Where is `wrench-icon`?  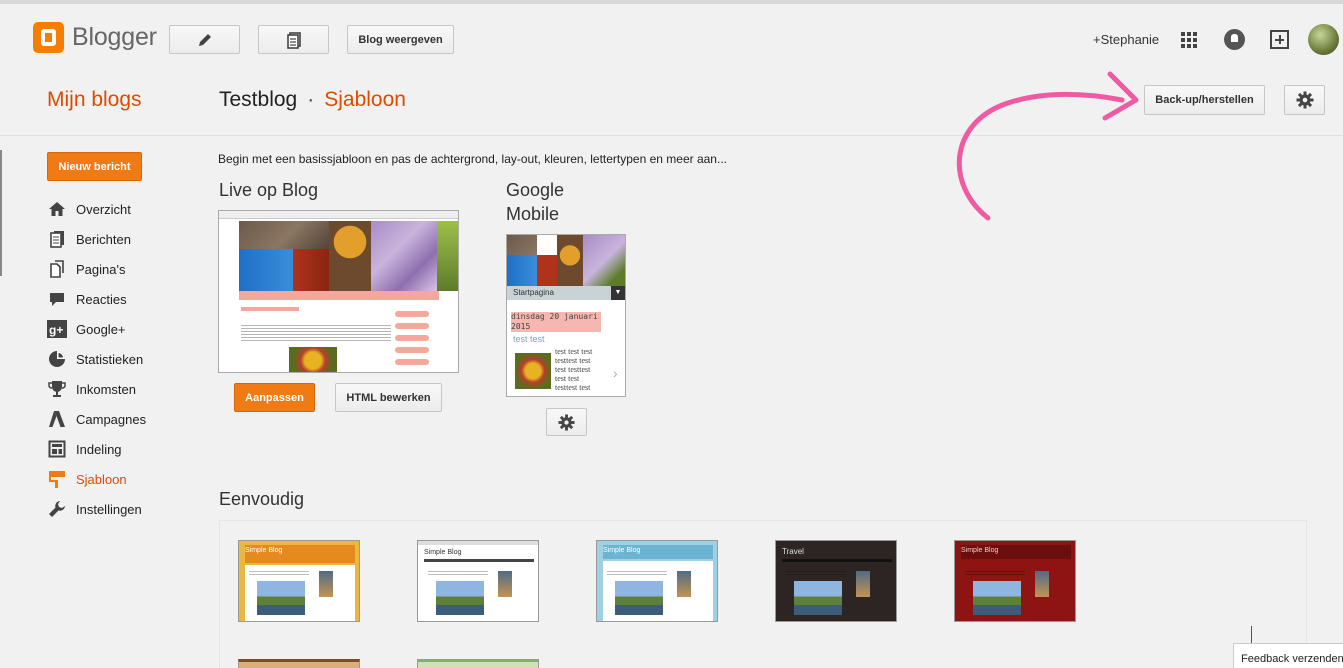
wrench-icon is located at coordinates (57, 509).